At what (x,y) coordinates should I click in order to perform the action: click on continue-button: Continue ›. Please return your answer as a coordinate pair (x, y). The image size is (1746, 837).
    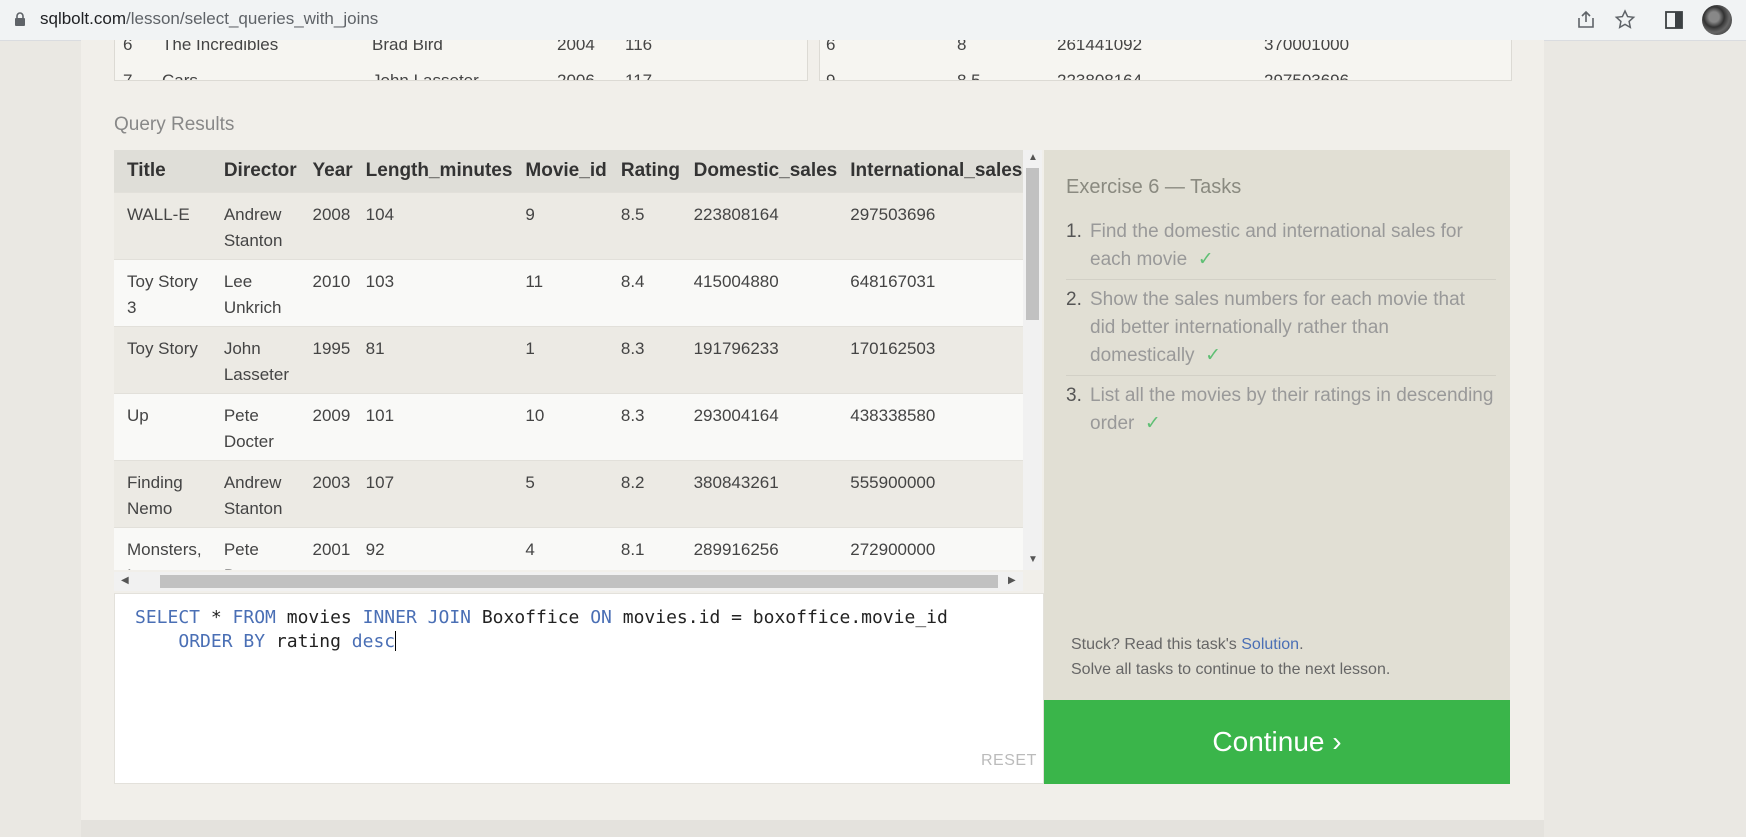
    Looking at the image, I should click on (1277, 742).